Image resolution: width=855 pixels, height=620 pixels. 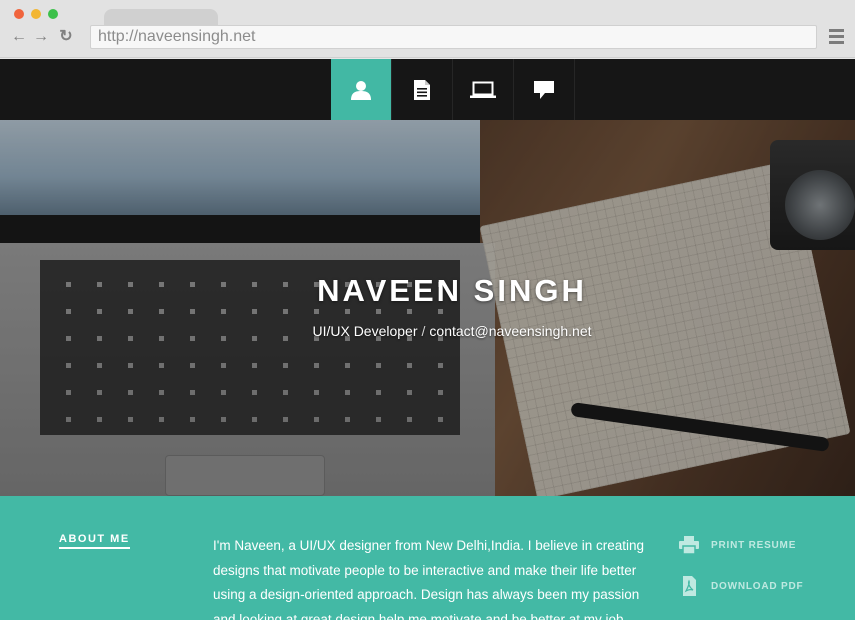 What do you see at coordinates (19, 14) in the screenshot?
I see `close-window-button` at bounding box center [19, 14].